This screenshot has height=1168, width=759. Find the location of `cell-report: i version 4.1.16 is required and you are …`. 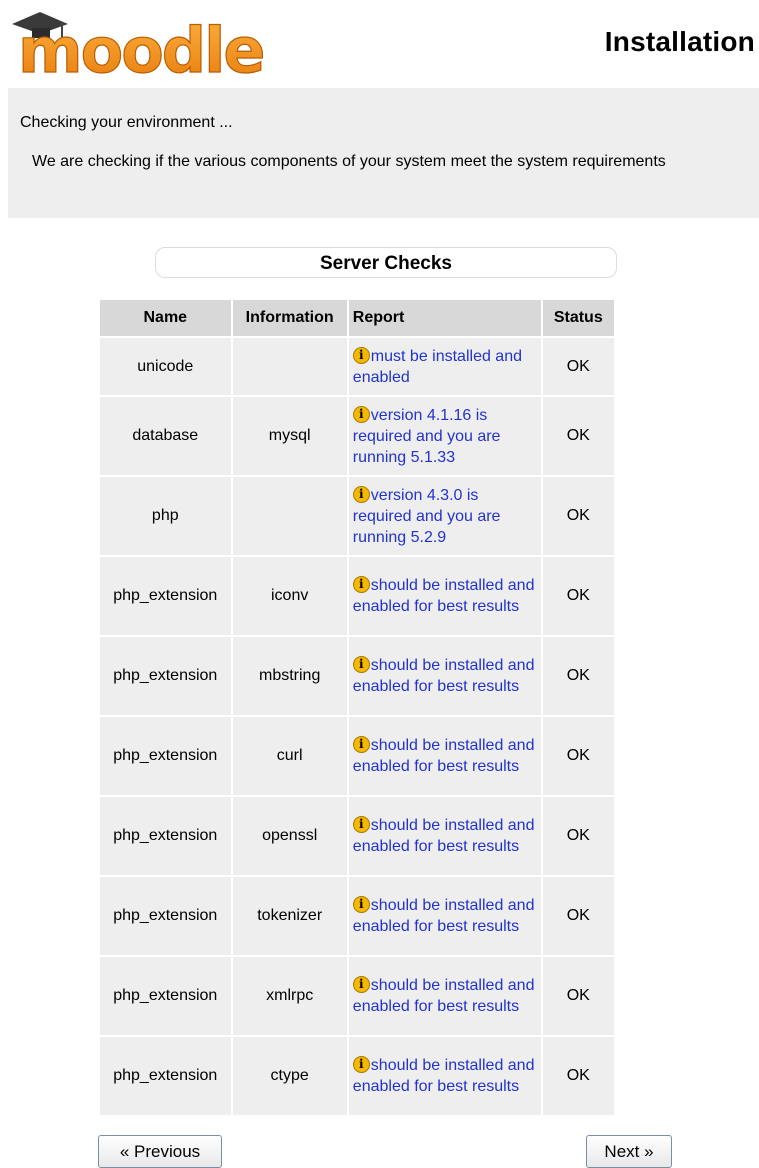

cell-report: i version 4.1.16 is required and you are … is located at coordinates (444, 436).